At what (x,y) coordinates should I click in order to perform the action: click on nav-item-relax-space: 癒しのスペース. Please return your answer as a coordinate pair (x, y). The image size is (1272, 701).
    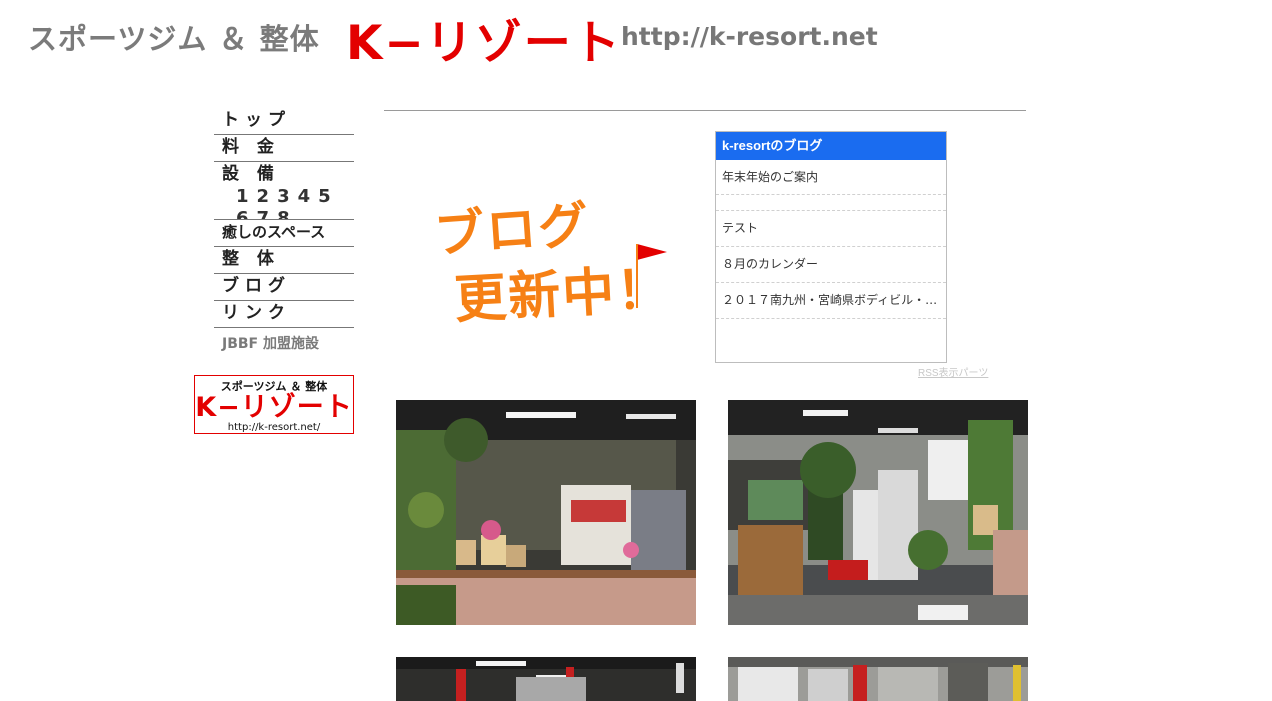
    Looking at the image, I should click on (284, 233).